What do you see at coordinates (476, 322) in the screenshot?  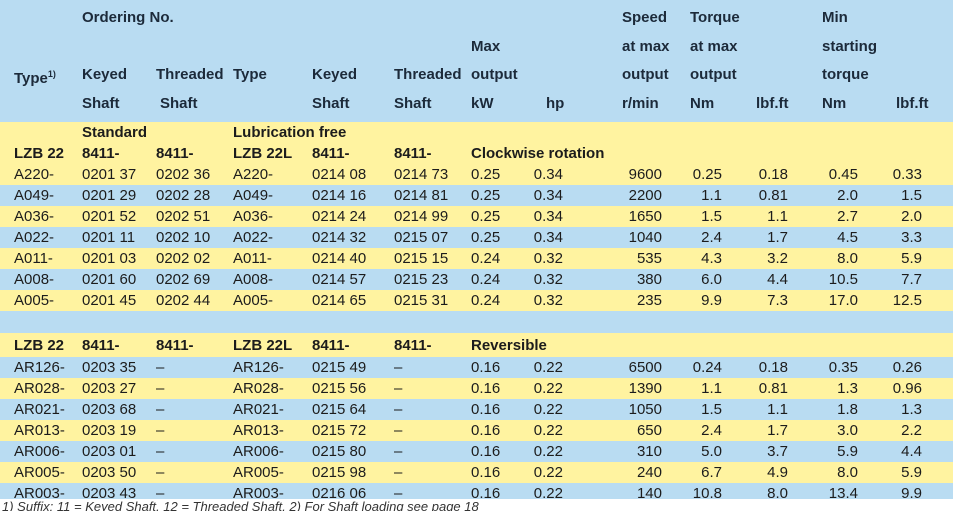 I see `spacer-band` at bounding box center [476, 322].